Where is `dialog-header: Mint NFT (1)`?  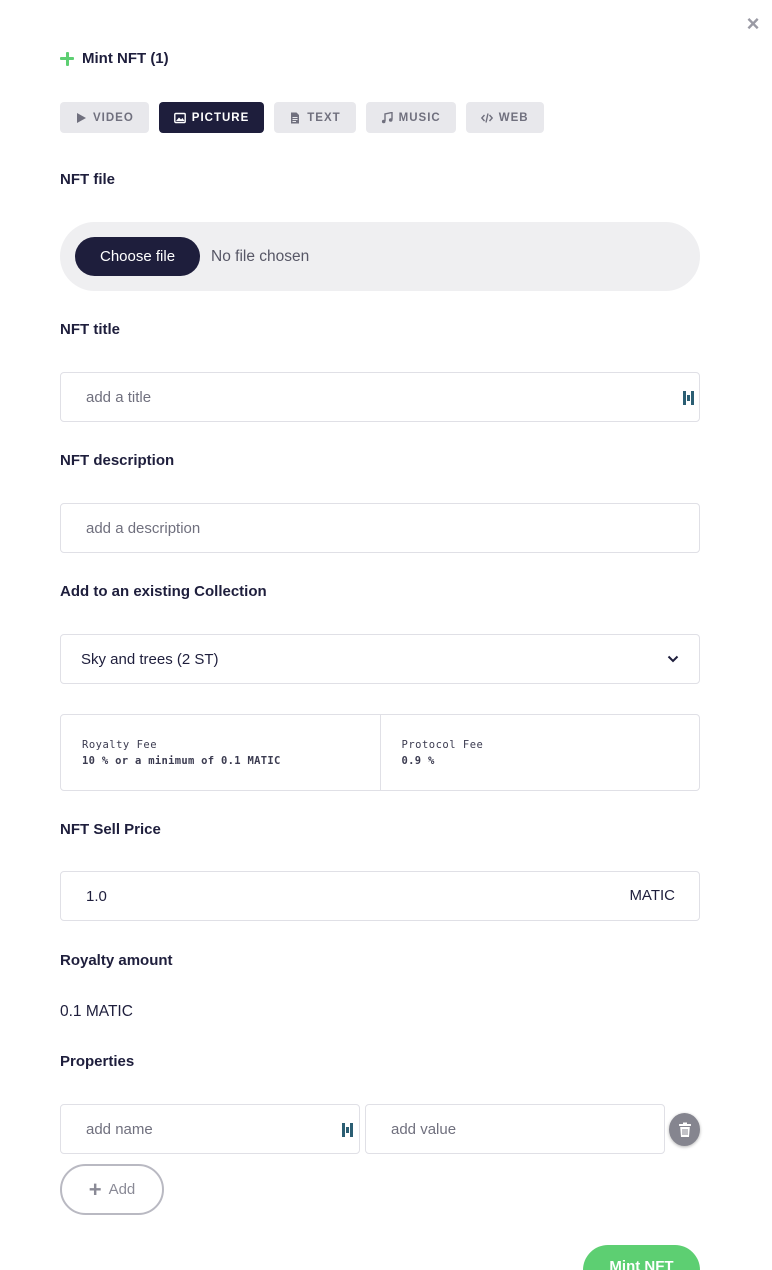 dialog-header: Mint NFT (1) is located at coordinates (114, 58).